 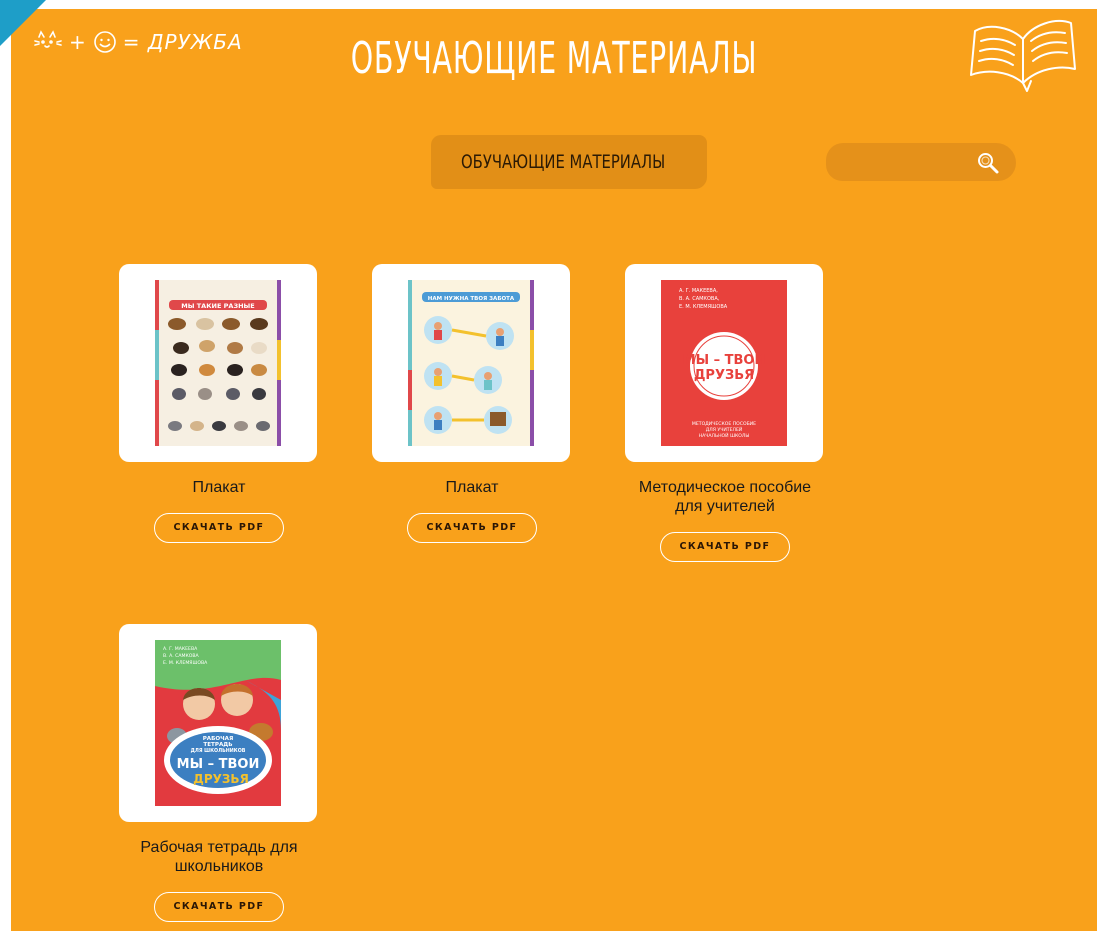 What do you see at coordinates (988, 163) in the screenshot?
I see `search-icon` at bounding box center [988, 163].